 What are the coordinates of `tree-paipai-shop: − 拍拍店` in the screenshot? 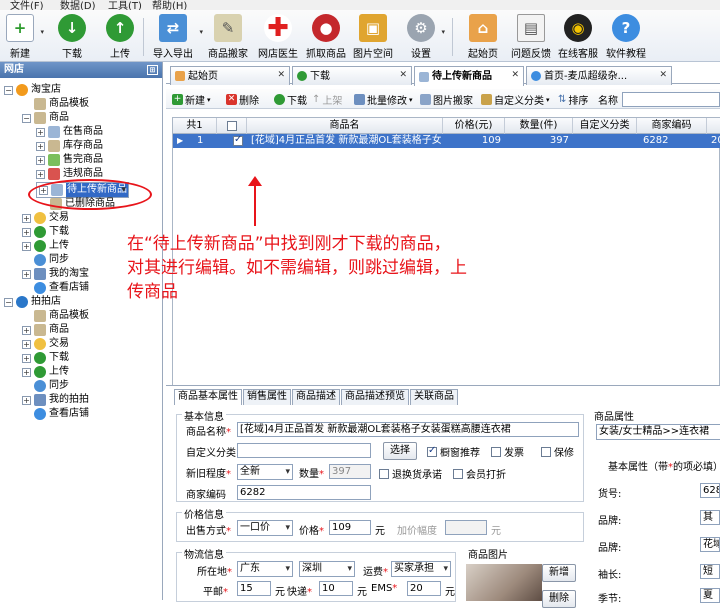 It's located at (32, 302).